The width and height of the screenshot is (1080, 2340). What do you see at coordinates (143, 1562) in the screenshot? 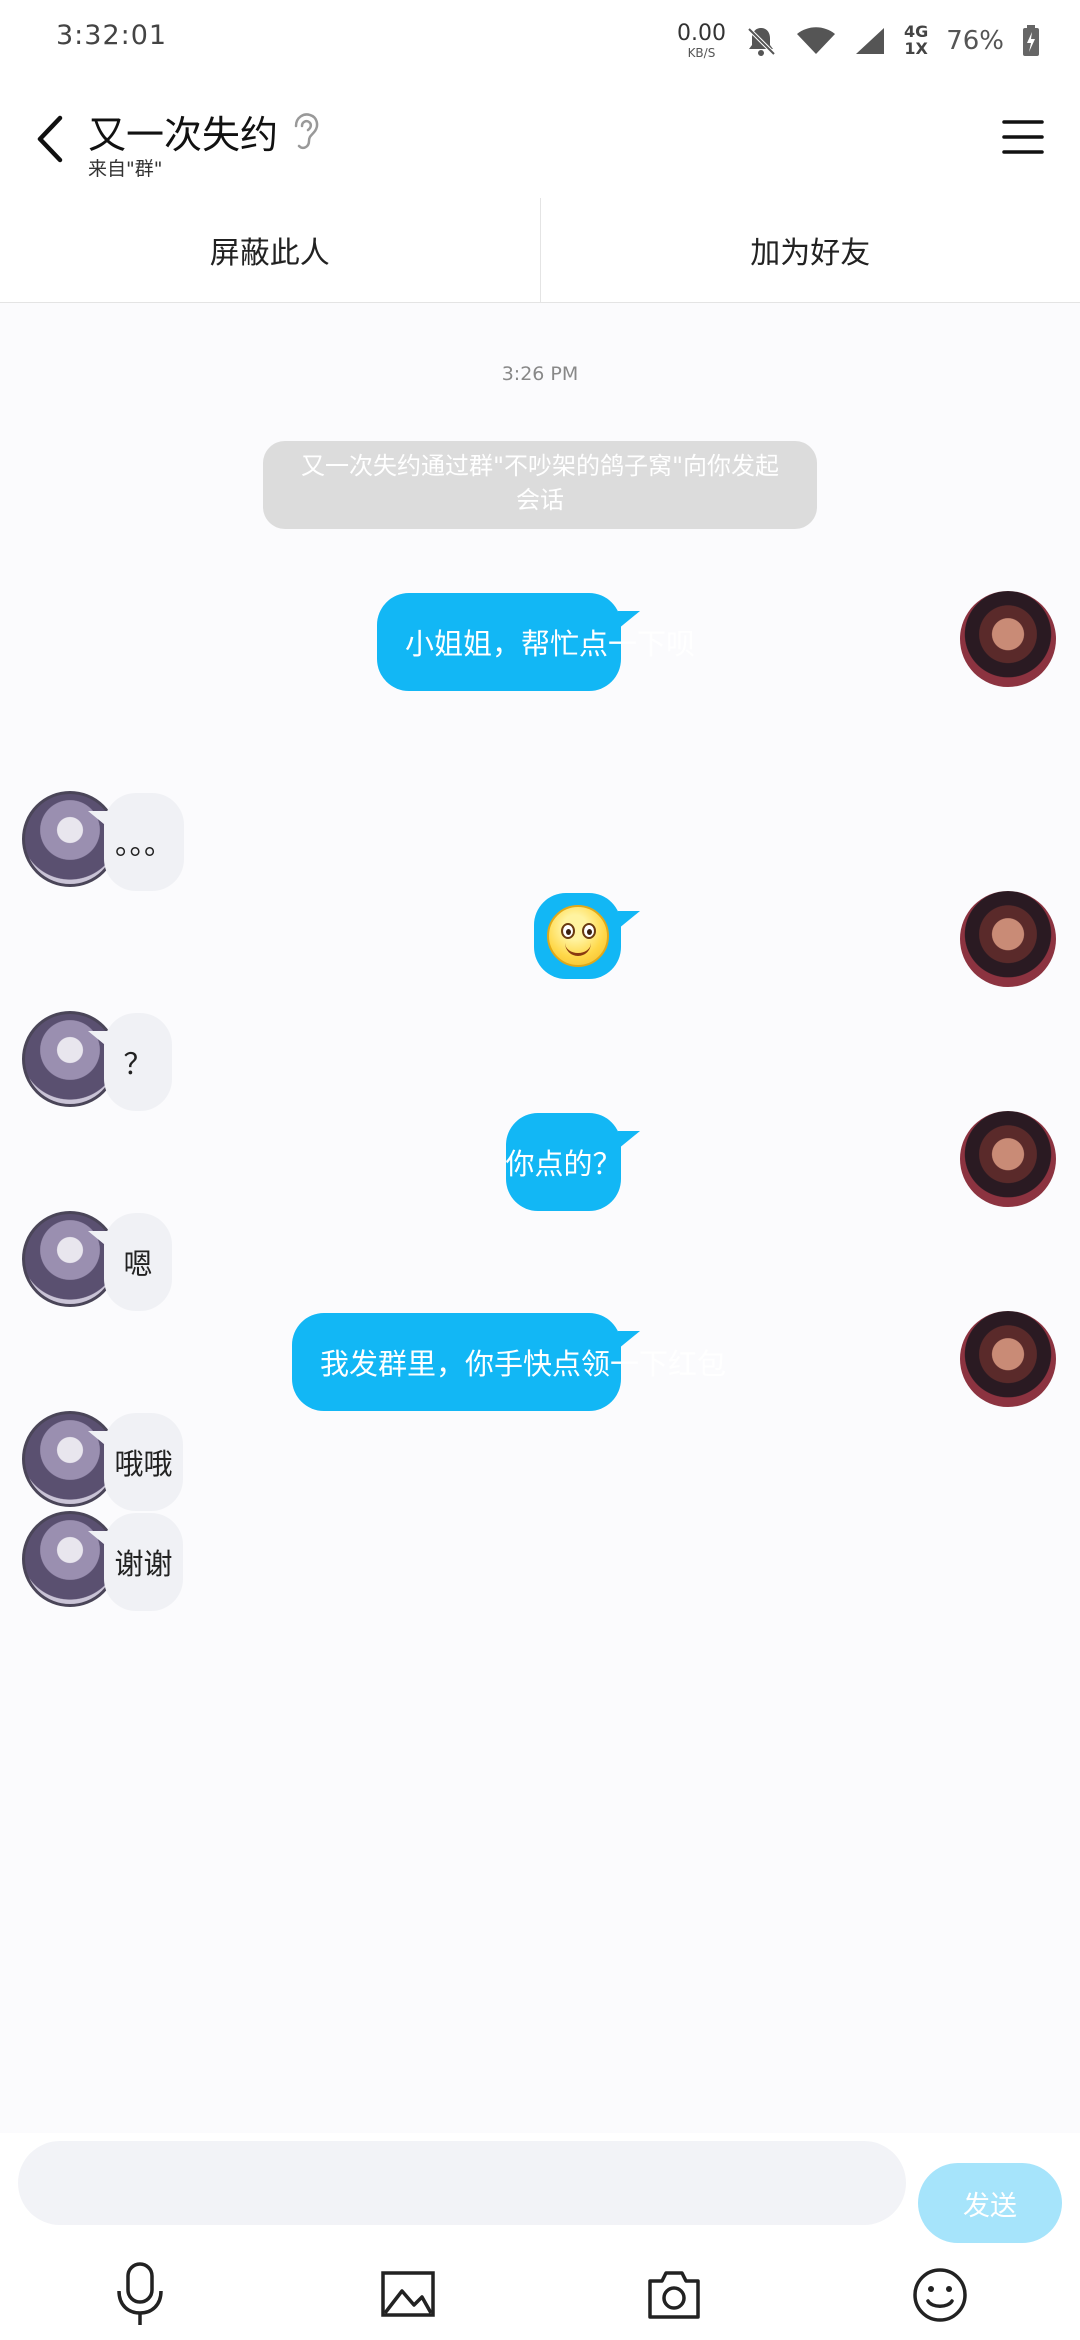
I see `incoming-message: 谢谢` at bounding box center [143, 1562].